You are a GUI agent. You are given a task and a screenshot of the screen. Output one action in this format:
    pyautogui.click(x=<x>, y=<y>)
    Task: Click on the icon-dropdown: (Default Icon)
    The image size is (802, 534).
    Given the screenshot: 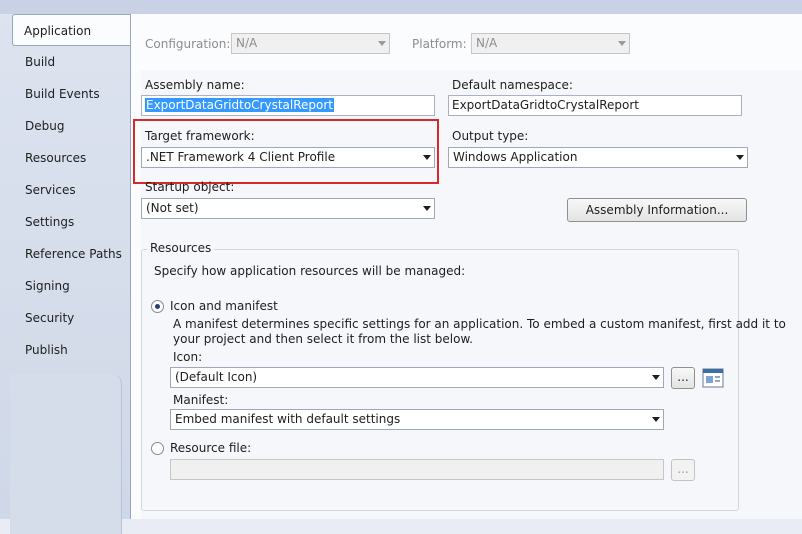 What is the action you would take?
    pyautogui.click(x=417, y=377)
    